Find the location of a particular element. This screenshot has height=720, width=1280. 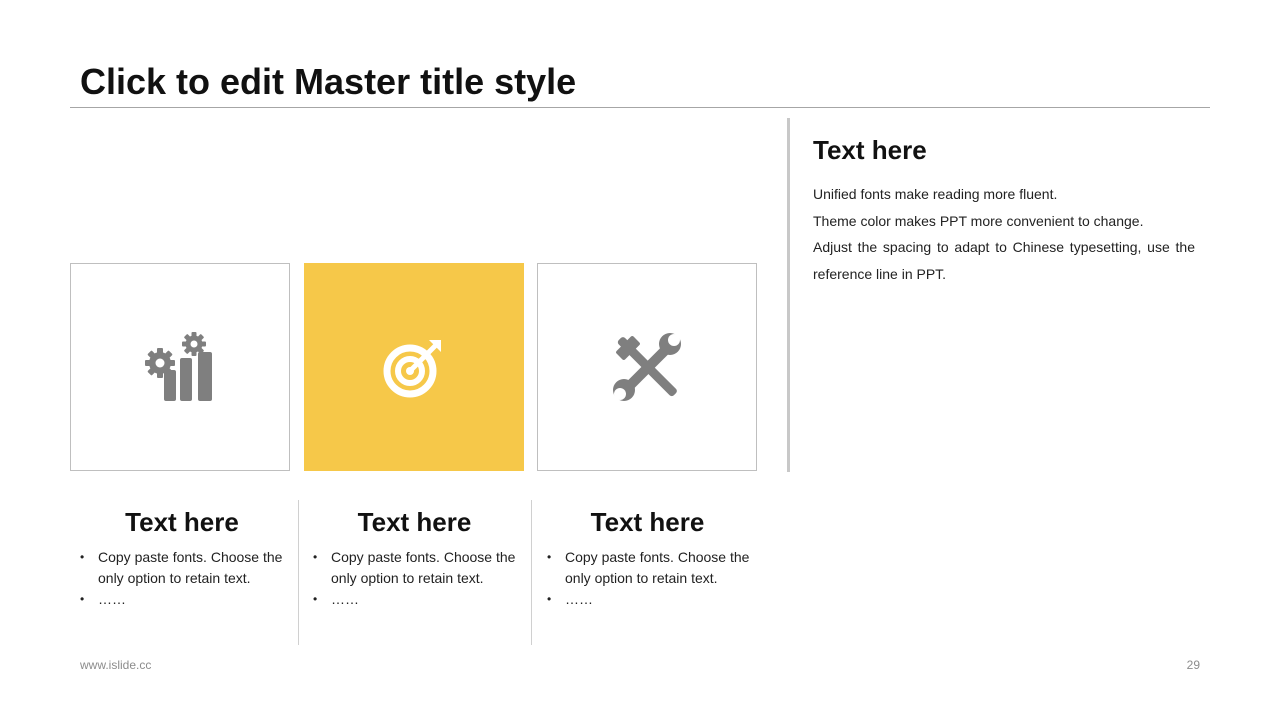

target-arrow-icon is located at coordinates (412, 369).